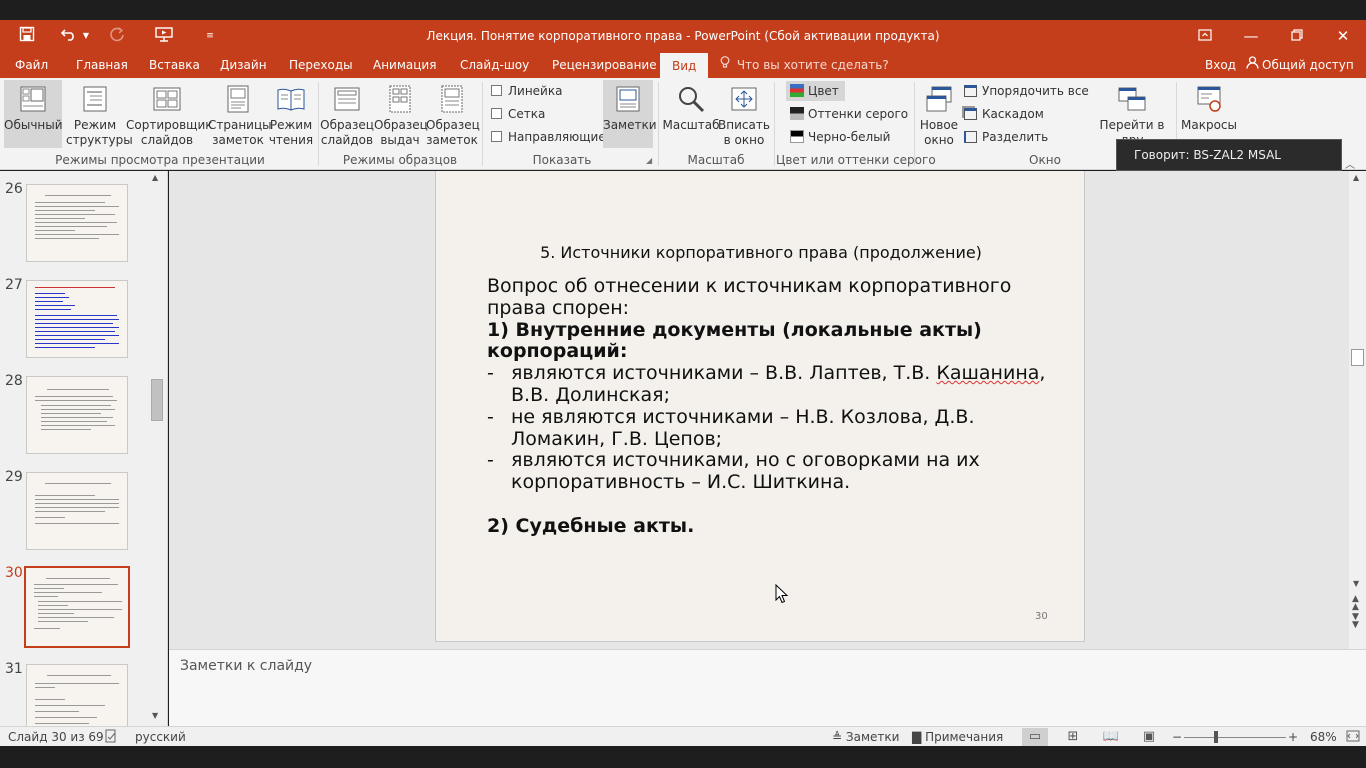 Image resolution: width=1366 pixels, height=768 pixels. Describe the element at coordinates (1006, 137) in the screenshot. I see `split-button: Разделить` at that location.